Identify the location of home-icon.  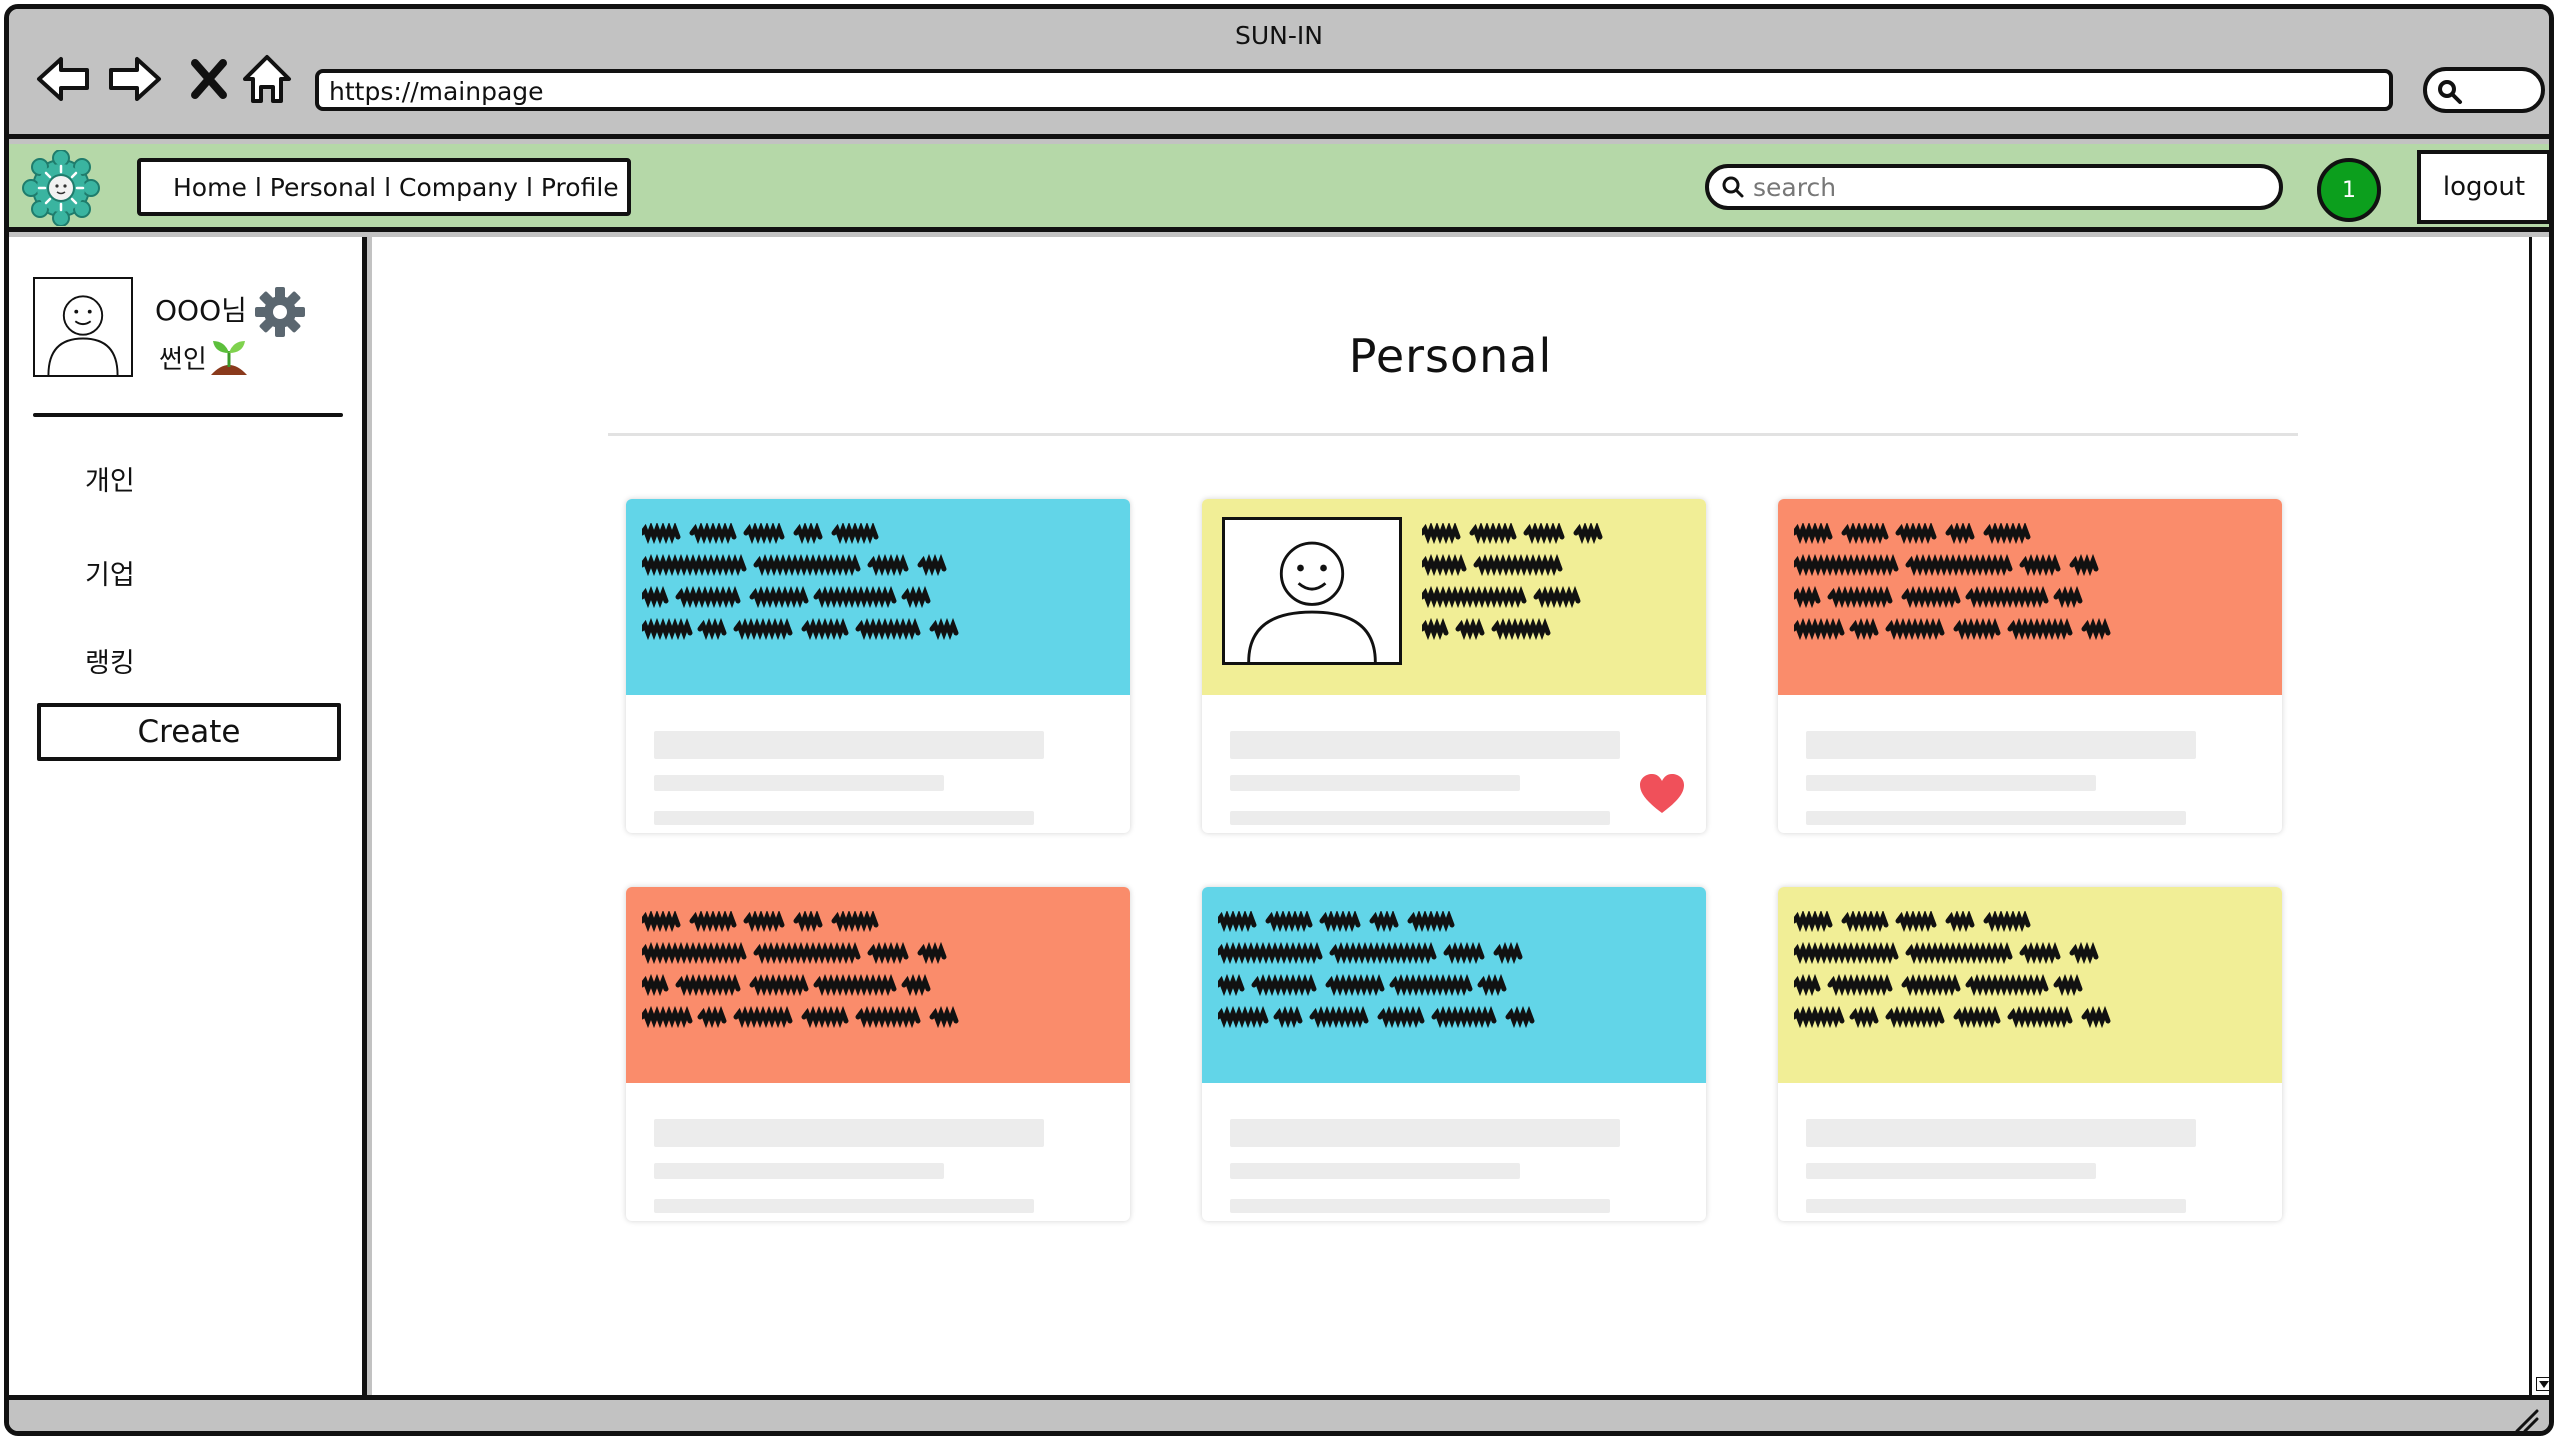
(267, 79).